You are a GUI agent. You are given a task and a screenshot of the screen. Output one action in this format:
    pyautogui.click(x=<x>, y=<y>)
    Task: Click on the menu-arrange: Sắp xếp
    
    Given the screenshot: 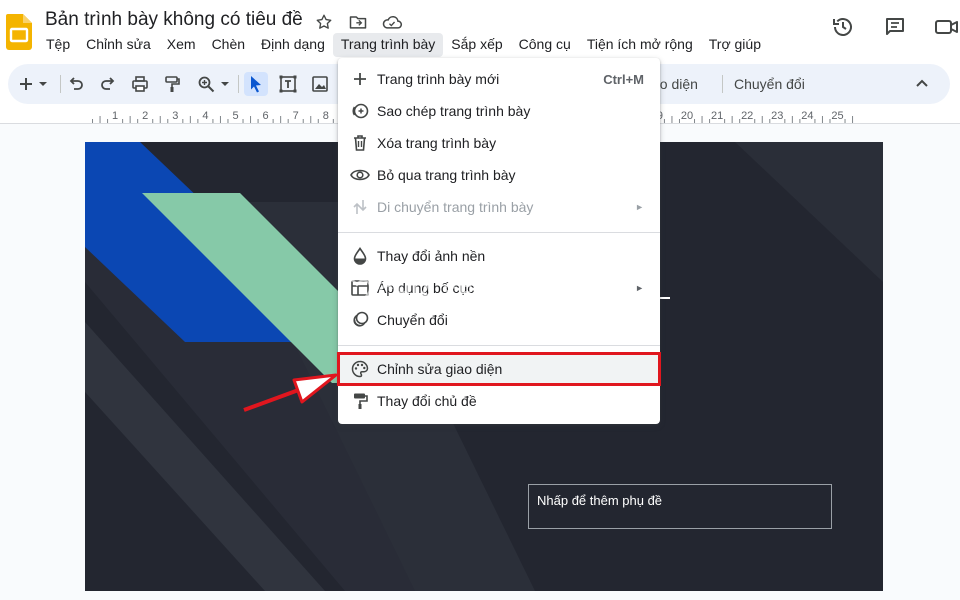 What is the action you would take?
    pyautogui.click(x=476, y=45)
    